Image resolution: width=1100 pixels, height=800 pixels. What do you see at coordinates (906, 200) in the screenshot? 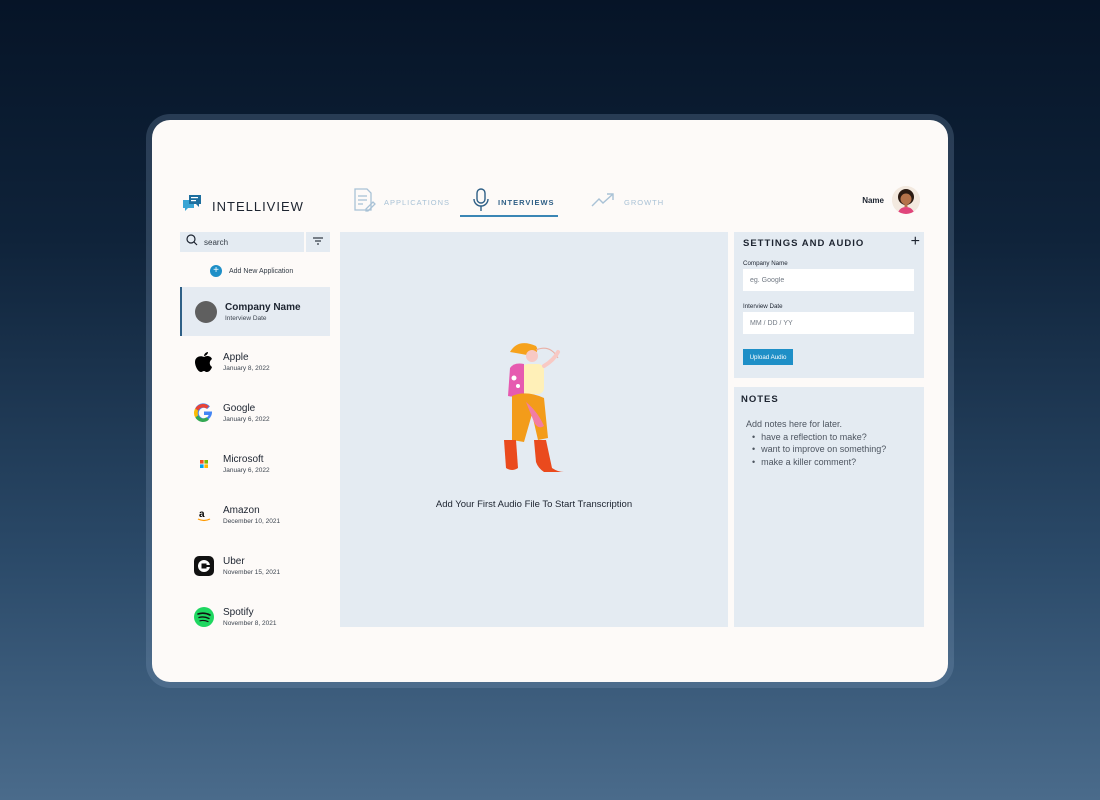
I see `avatar` at bounding box center [906, 200].